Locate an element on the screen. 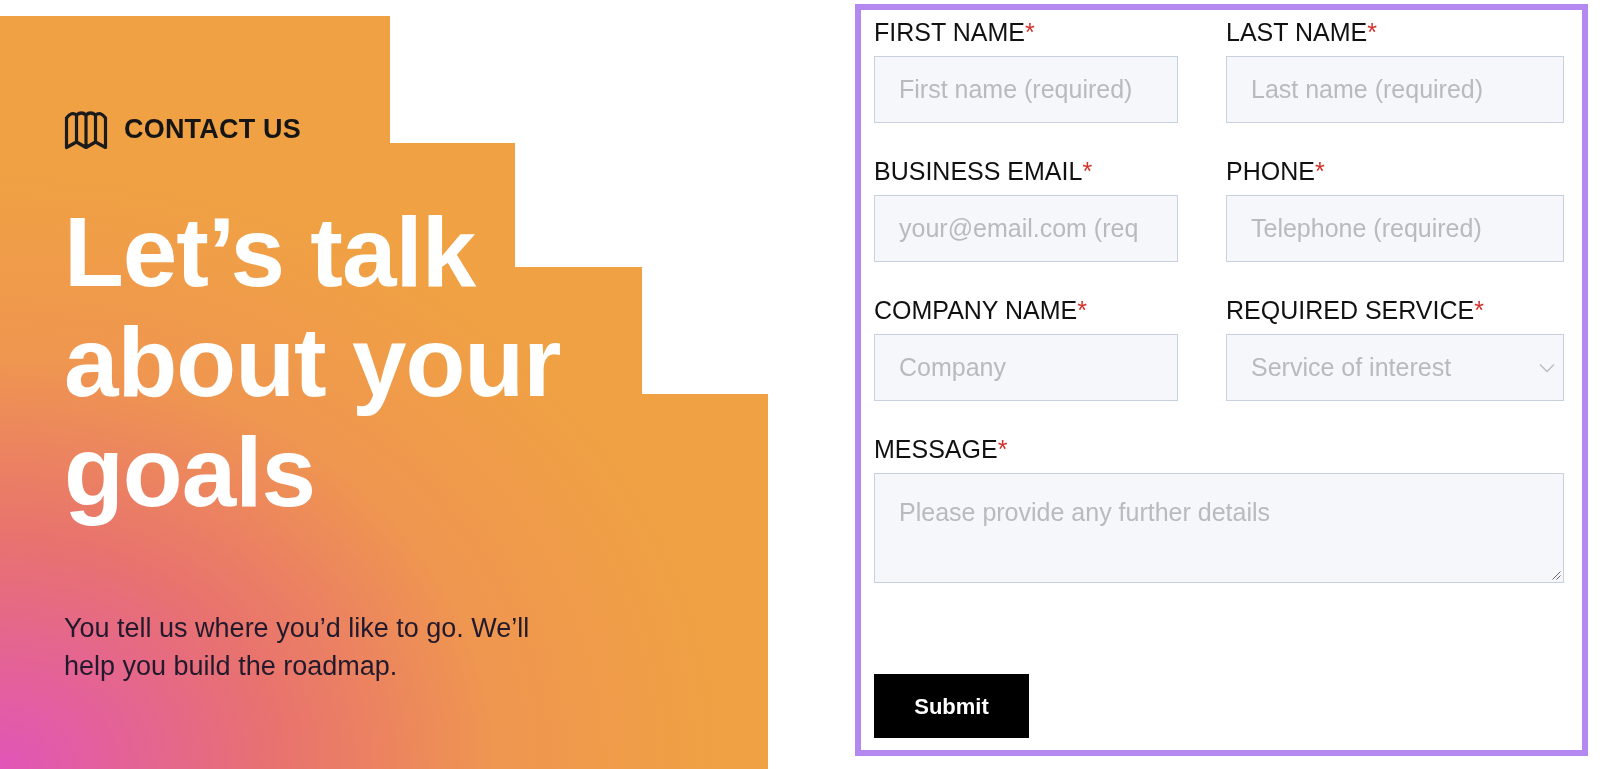 This screenshot has height=769, width=1600. text-input: your@email.com (req is located at coordinates (1026, 228).